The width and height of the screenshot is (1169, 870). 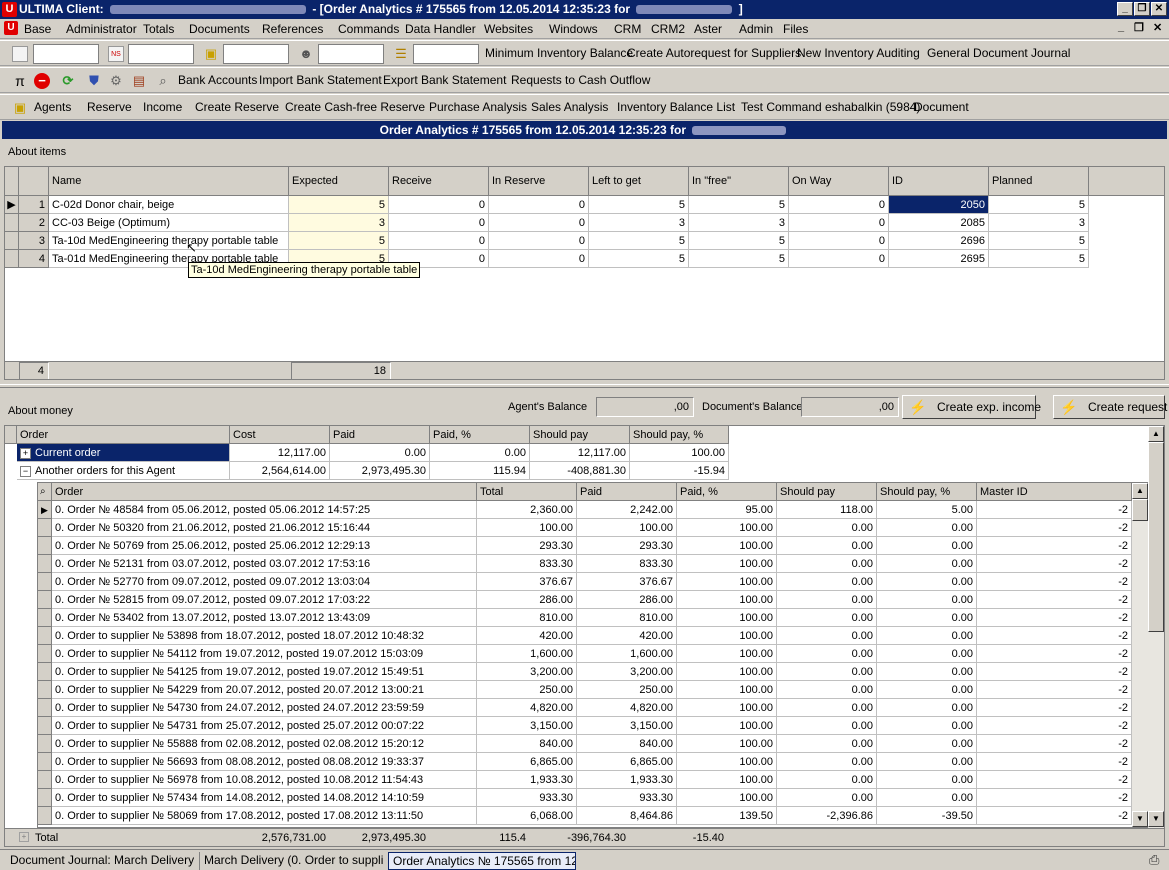 What do you see at coordinates (714, 53) in the screenshot?
I see `create-autorequest-button: Create Autorequest for Suppliers` at bounding box center [714, 53].